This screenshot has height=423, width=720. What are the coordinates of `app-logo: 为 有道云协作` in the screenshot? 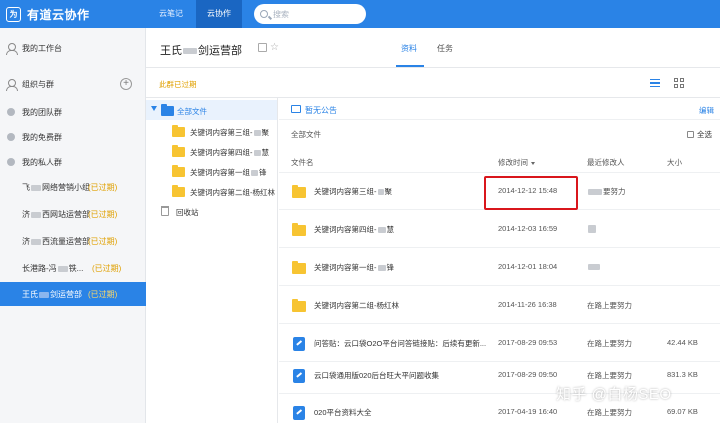 It's located at (48, 14).